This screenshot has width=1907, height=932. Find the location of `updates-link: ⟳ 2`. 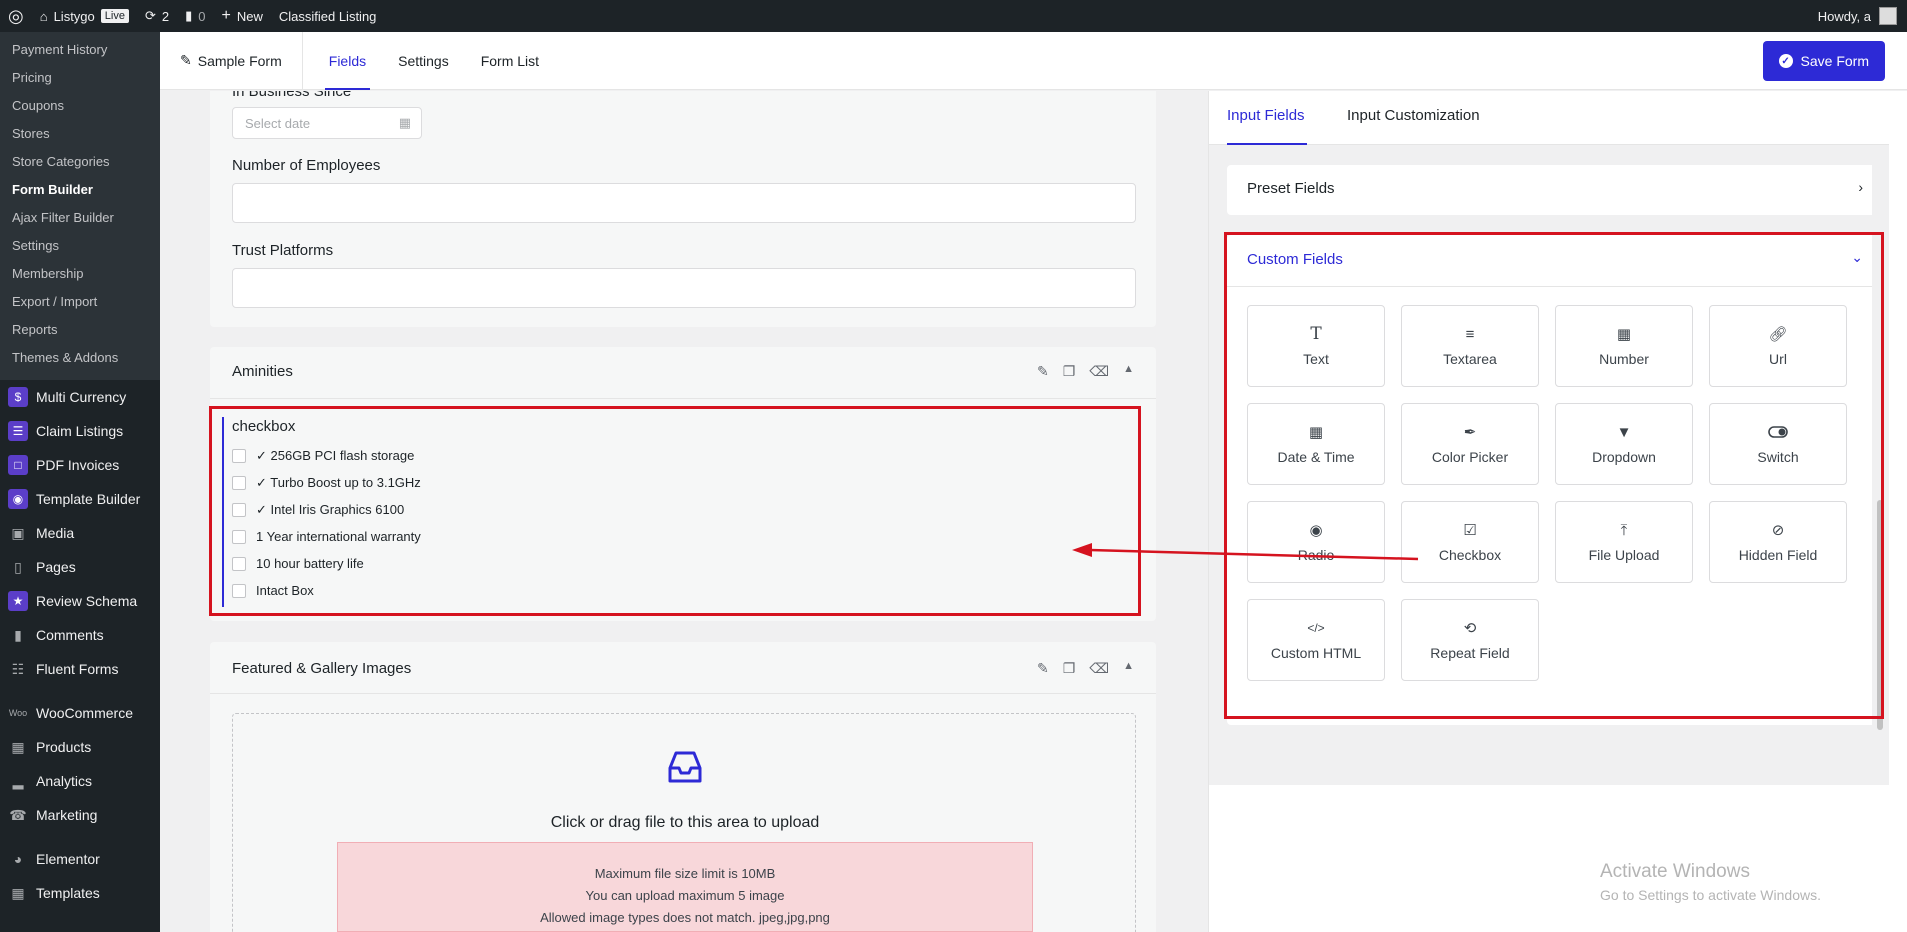

updates-link: ⟳ 2 is located at coordinates (157, 16).